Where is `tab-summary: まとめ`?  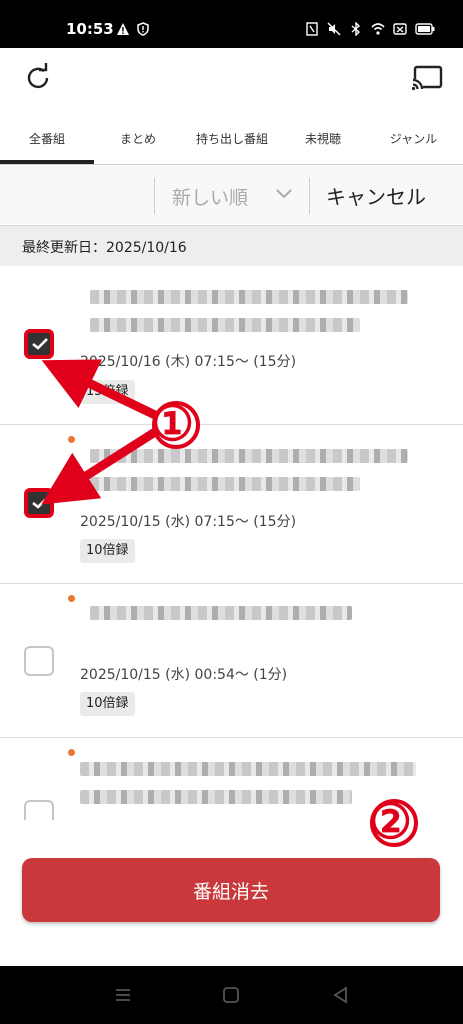 tab-summary: まとめ is located at coordinates (138, 138).